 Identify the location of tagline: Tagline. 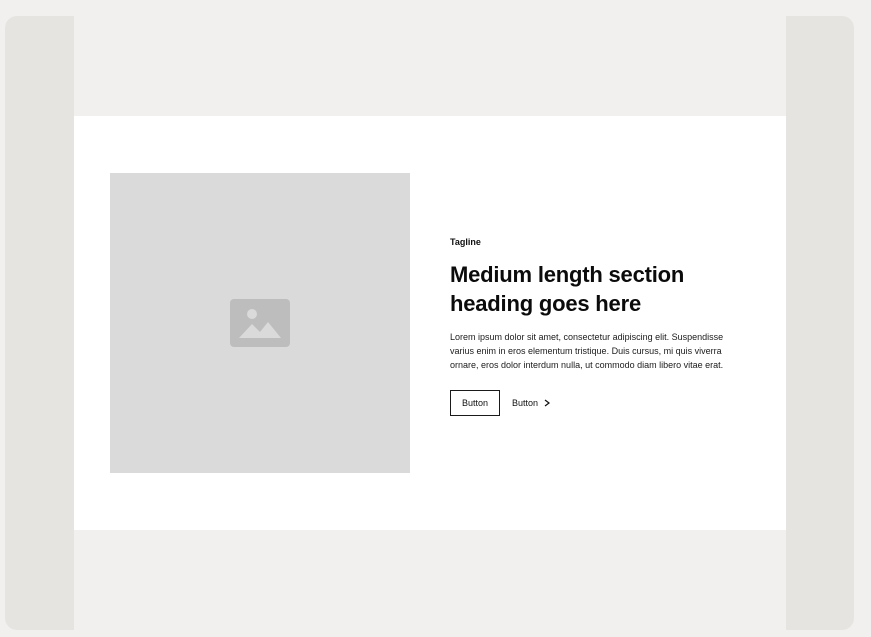
(465, 242).